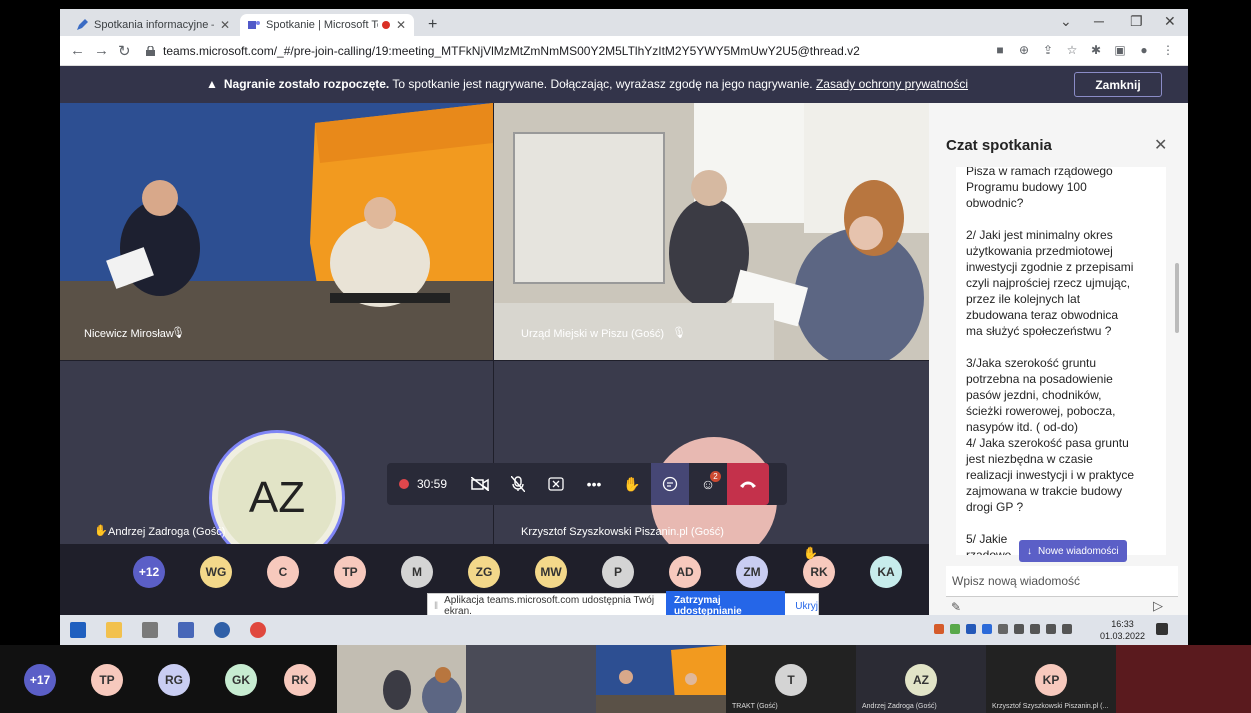  What do you see at coordinates (748, 484) in the screenshot?
I see `leave-call-button` at bounding box center [748, 484].